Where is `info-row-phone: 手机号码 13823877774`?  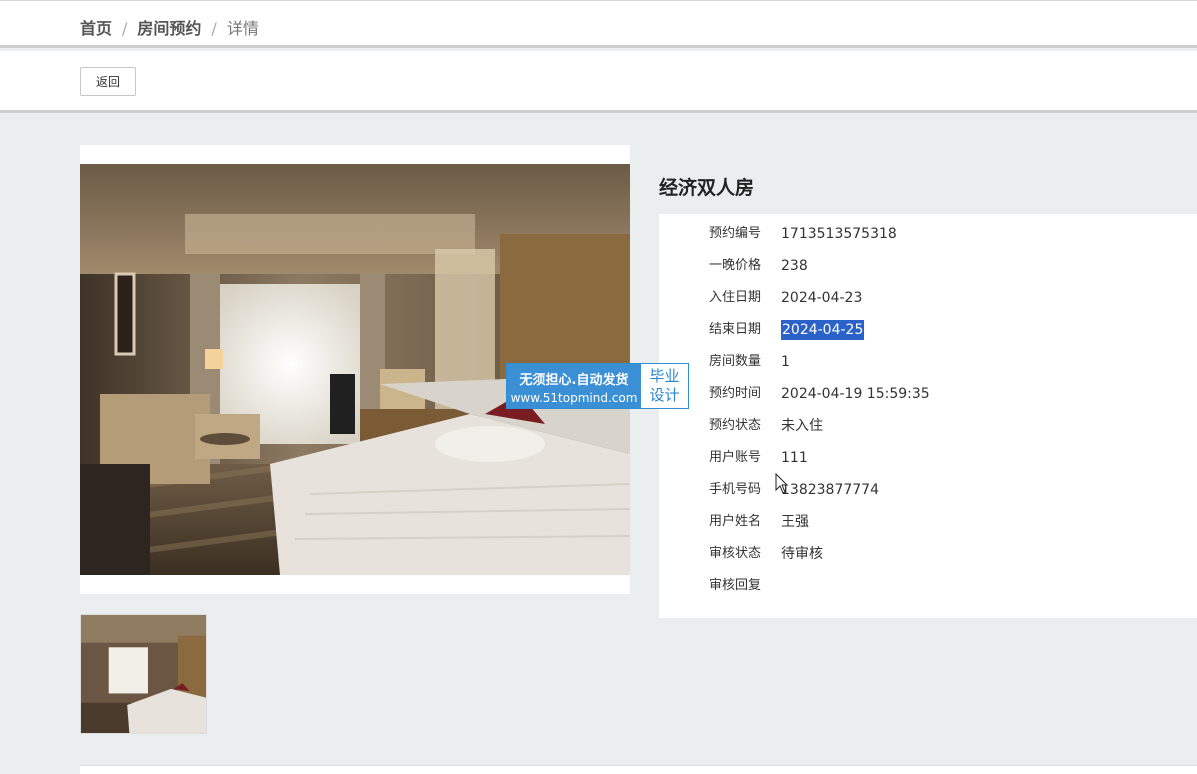
info-row-phone: 手机号码 13823877774 is located at coordinates (928, 490).